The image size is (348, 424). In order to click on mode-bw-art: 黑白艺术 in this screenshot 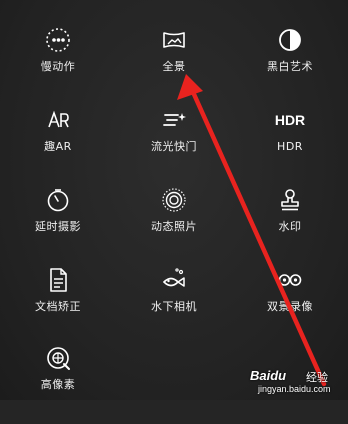, I will do `click(290, 66)`.